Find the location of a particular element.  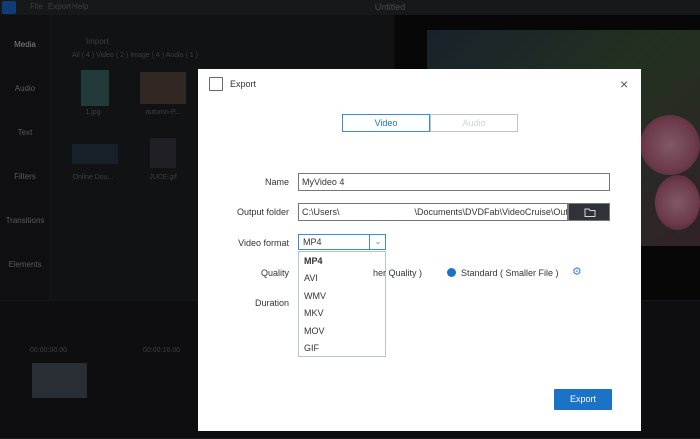

close-icon: × is located at coordinates (624, 84).